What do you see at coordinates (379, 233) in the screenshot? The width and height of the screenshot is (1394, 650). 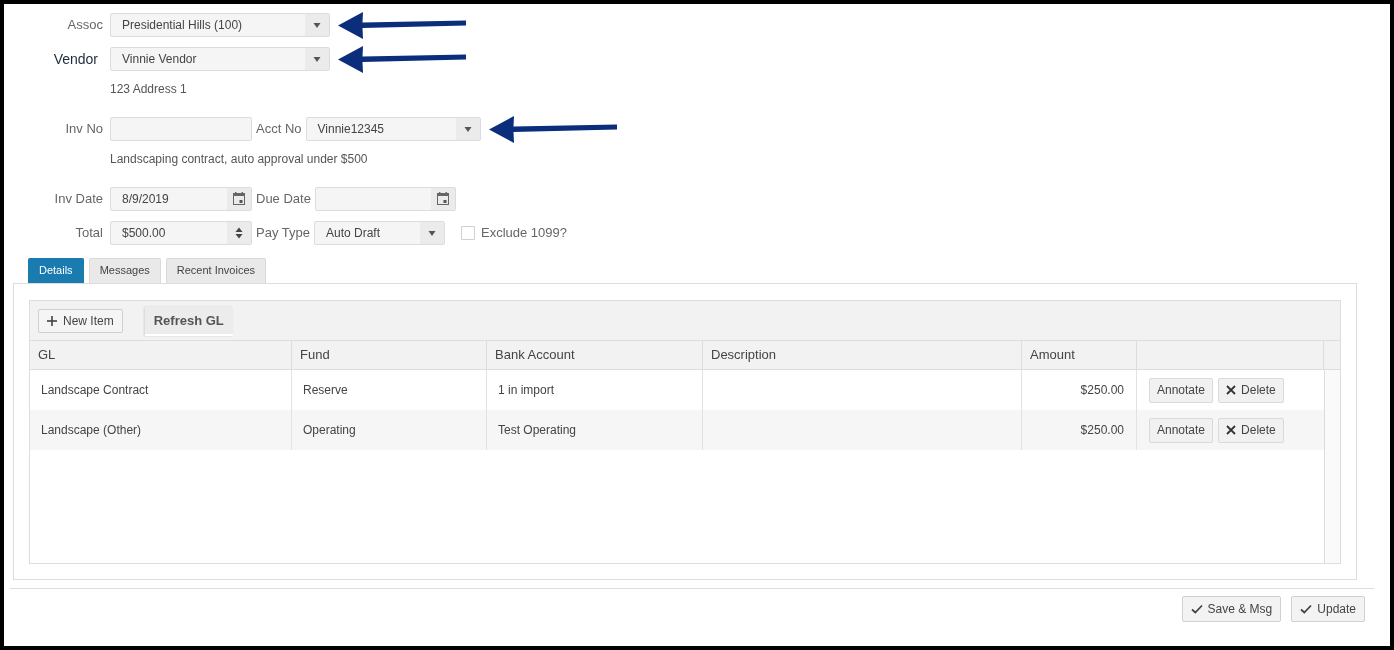 I see `dropdown: Auto Draft` at bounding box center [379, 233].